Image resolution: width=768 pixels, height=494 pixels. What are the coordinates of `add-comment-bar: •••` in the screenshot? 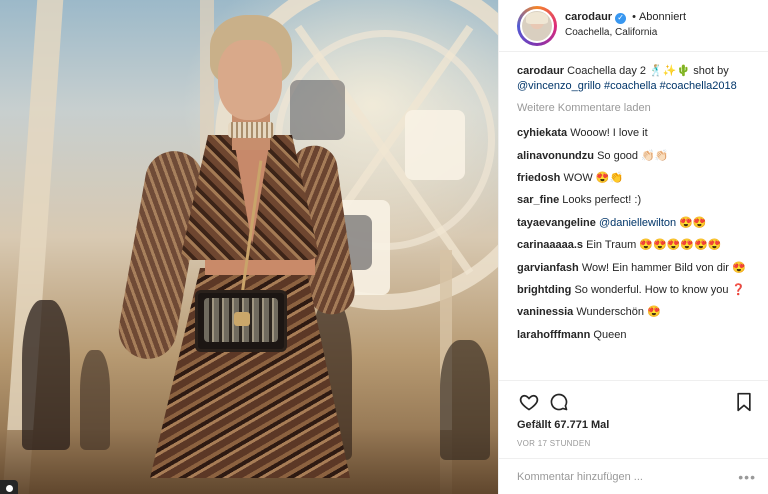 It's located at (633, 476).